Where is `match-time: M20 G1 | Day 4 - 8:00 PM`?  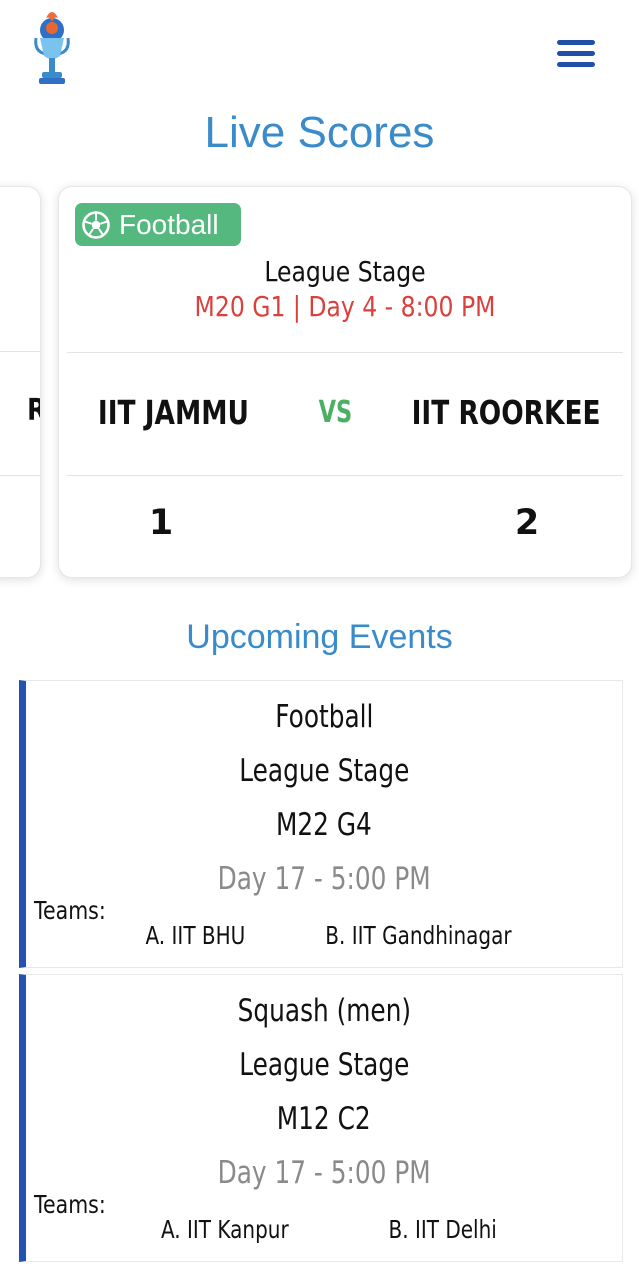
match-time: M20 G1 | Day 4 - 8:00 PM is located at coordinates (345, 306).